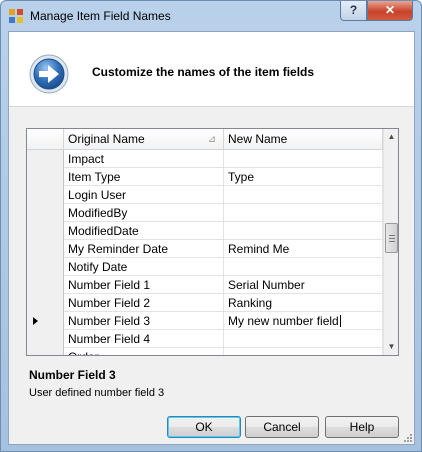 This screenshot has width=422, height=452. Describe the element at coordinates (362, 427) in the screenshot. I see `help-button: Help` at that location.